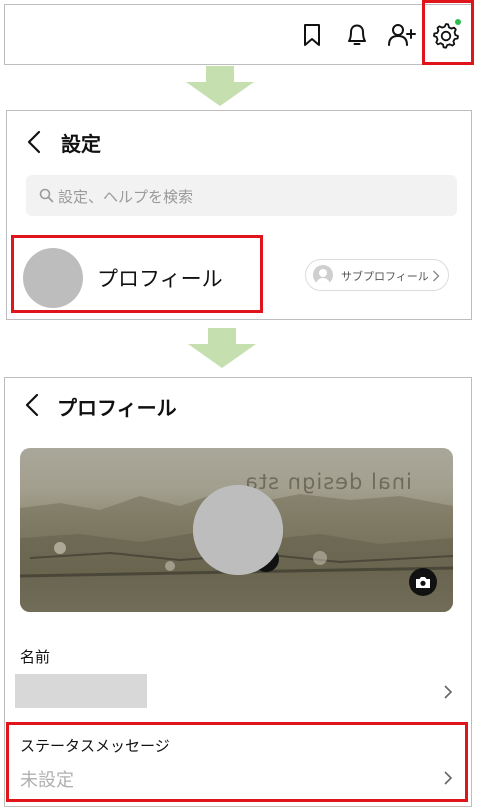 The image size is (478, 810). I want to click on add-friend-icon, so click(402, 35).